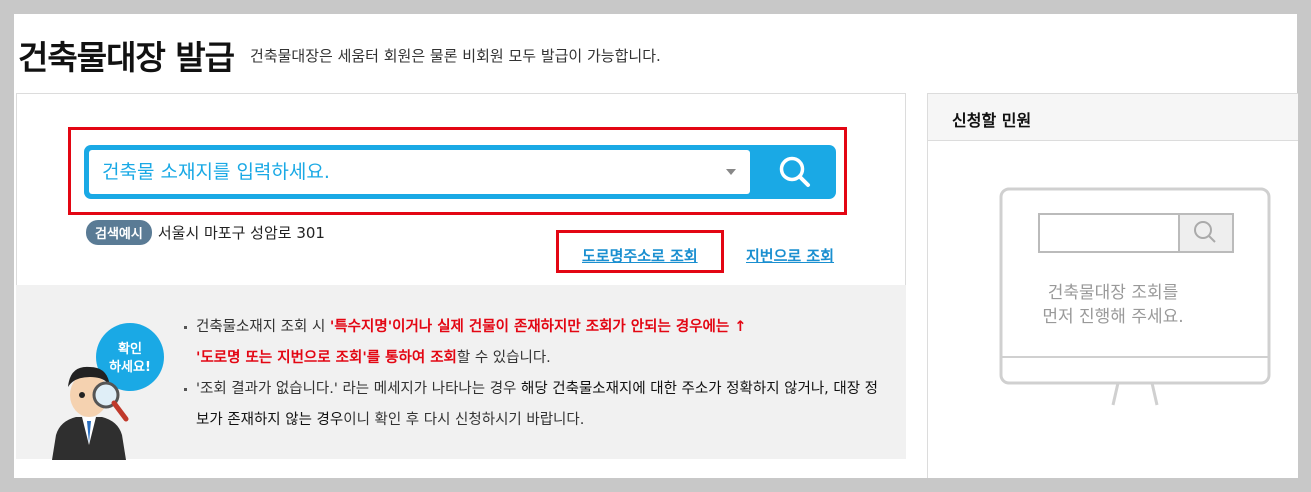 Image resolution: width=1311 pixels, height=492 pixels. What do you see at coordinates (1113, 317) in the screenshot?
I see `sidebar-message-line2: 먼저 진행해 주세요.` at bounding box center [1113, 317].